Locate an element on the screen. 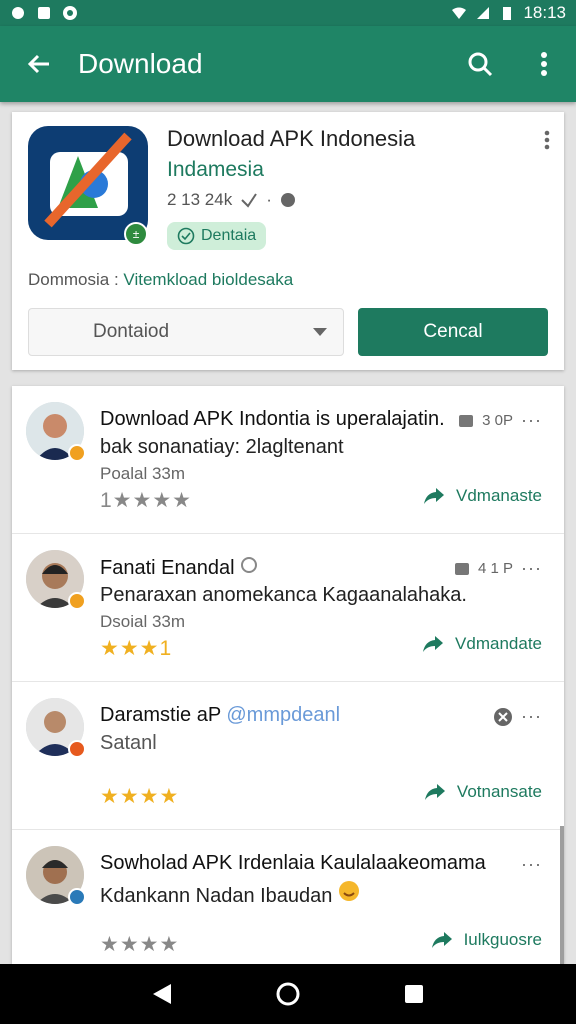 This screenshot has height=1024, width=576. status-notifications is located at coordinates (44, 13).